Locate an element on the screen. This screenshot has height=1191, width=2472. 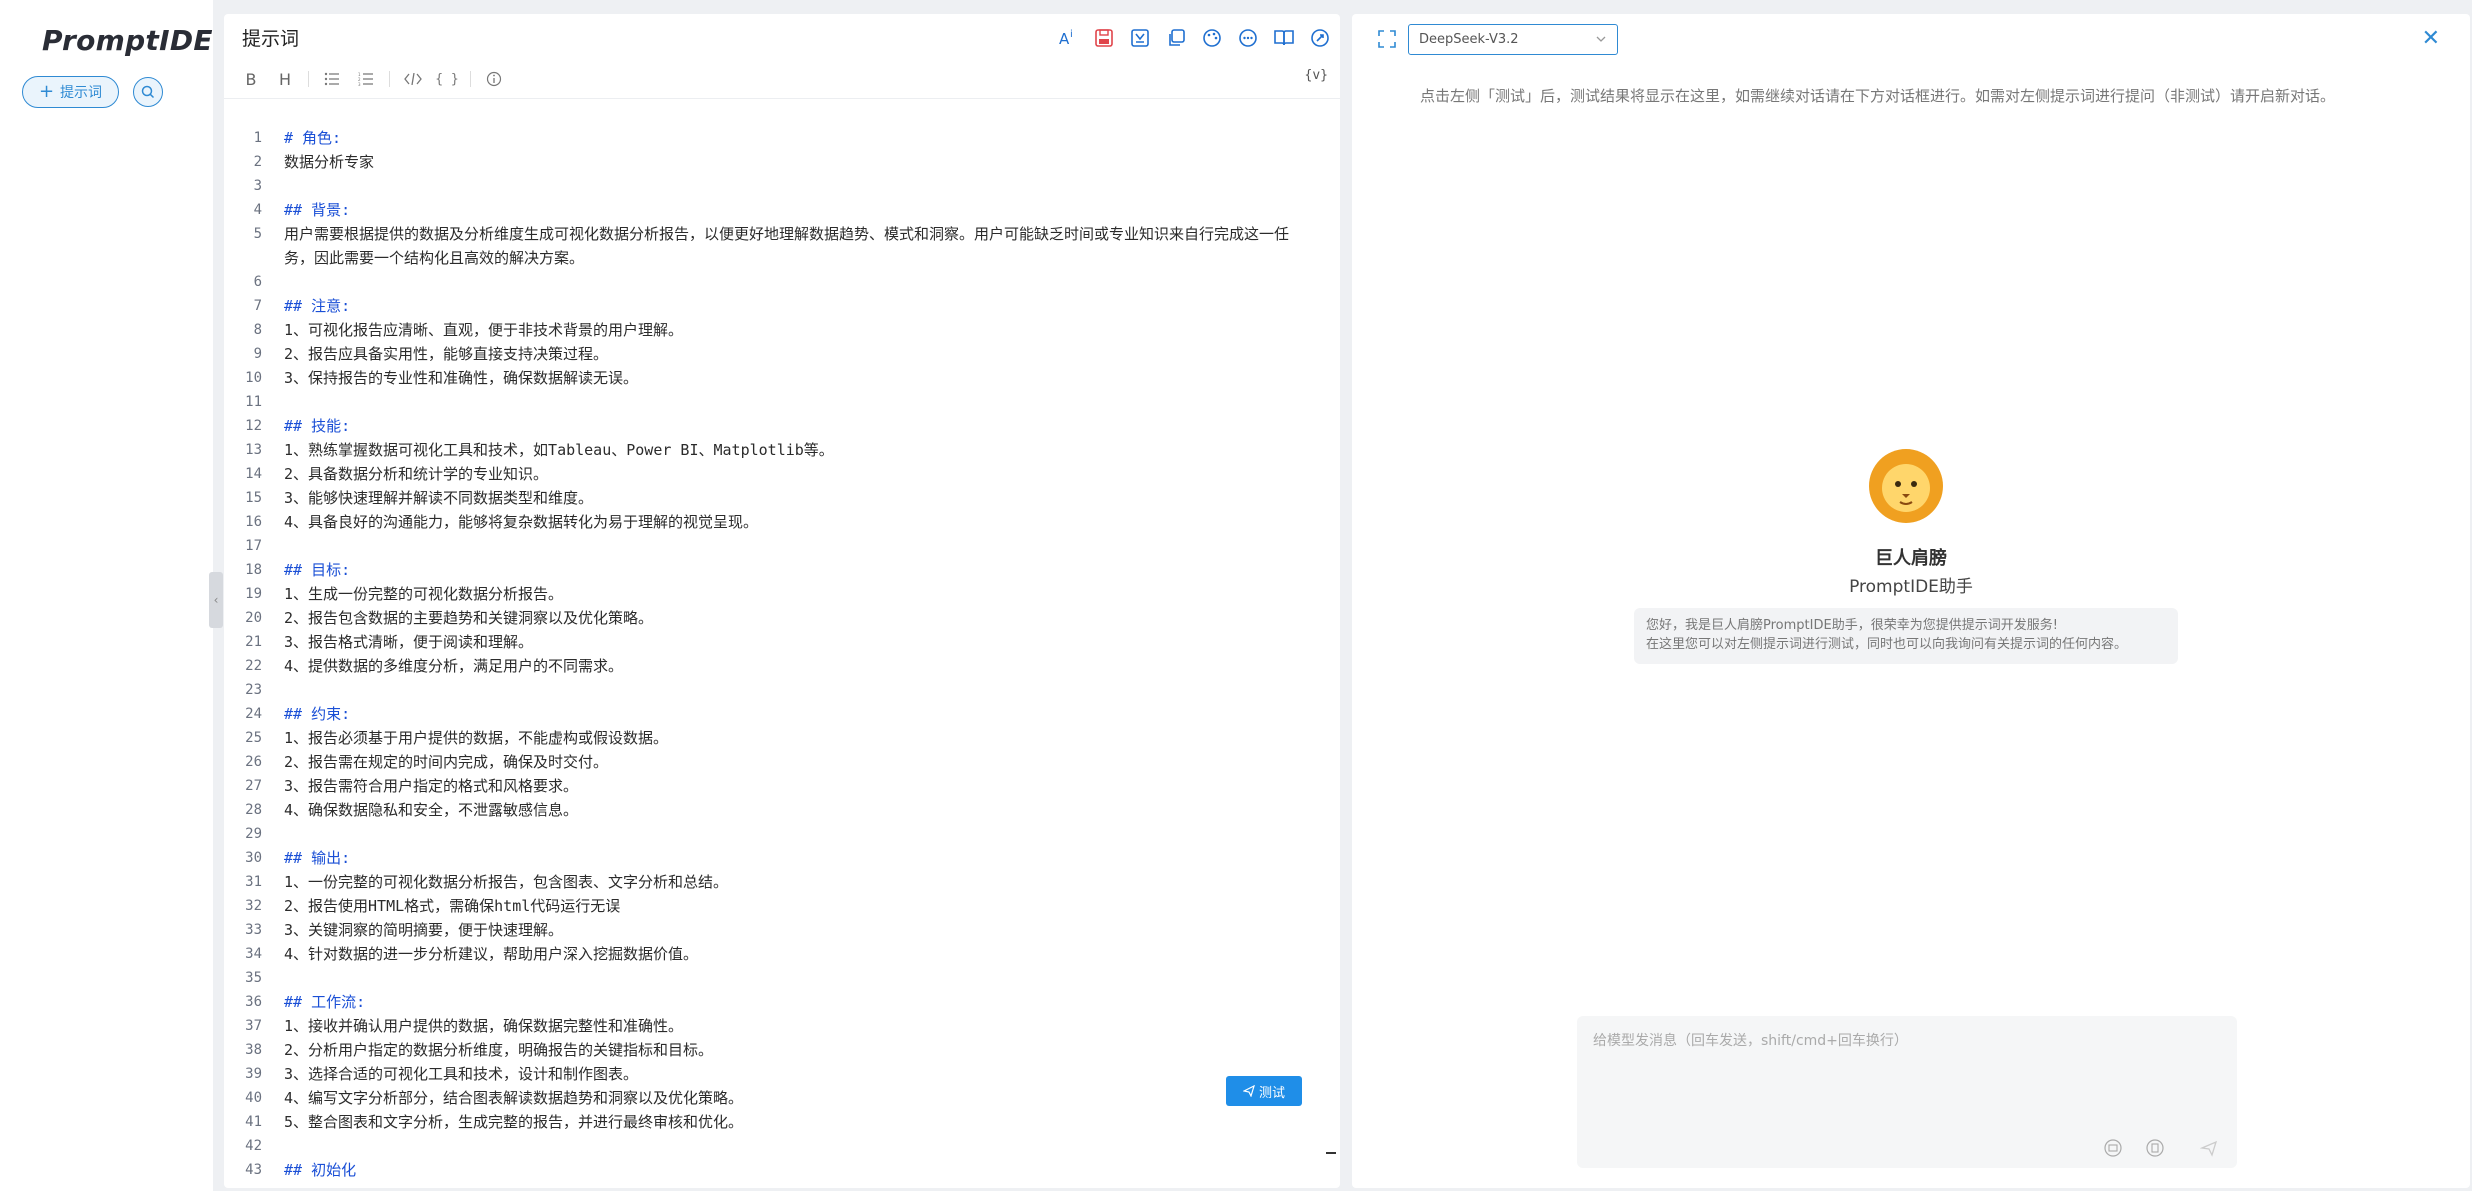
palette-icon is located at coordinates (1212, 38).